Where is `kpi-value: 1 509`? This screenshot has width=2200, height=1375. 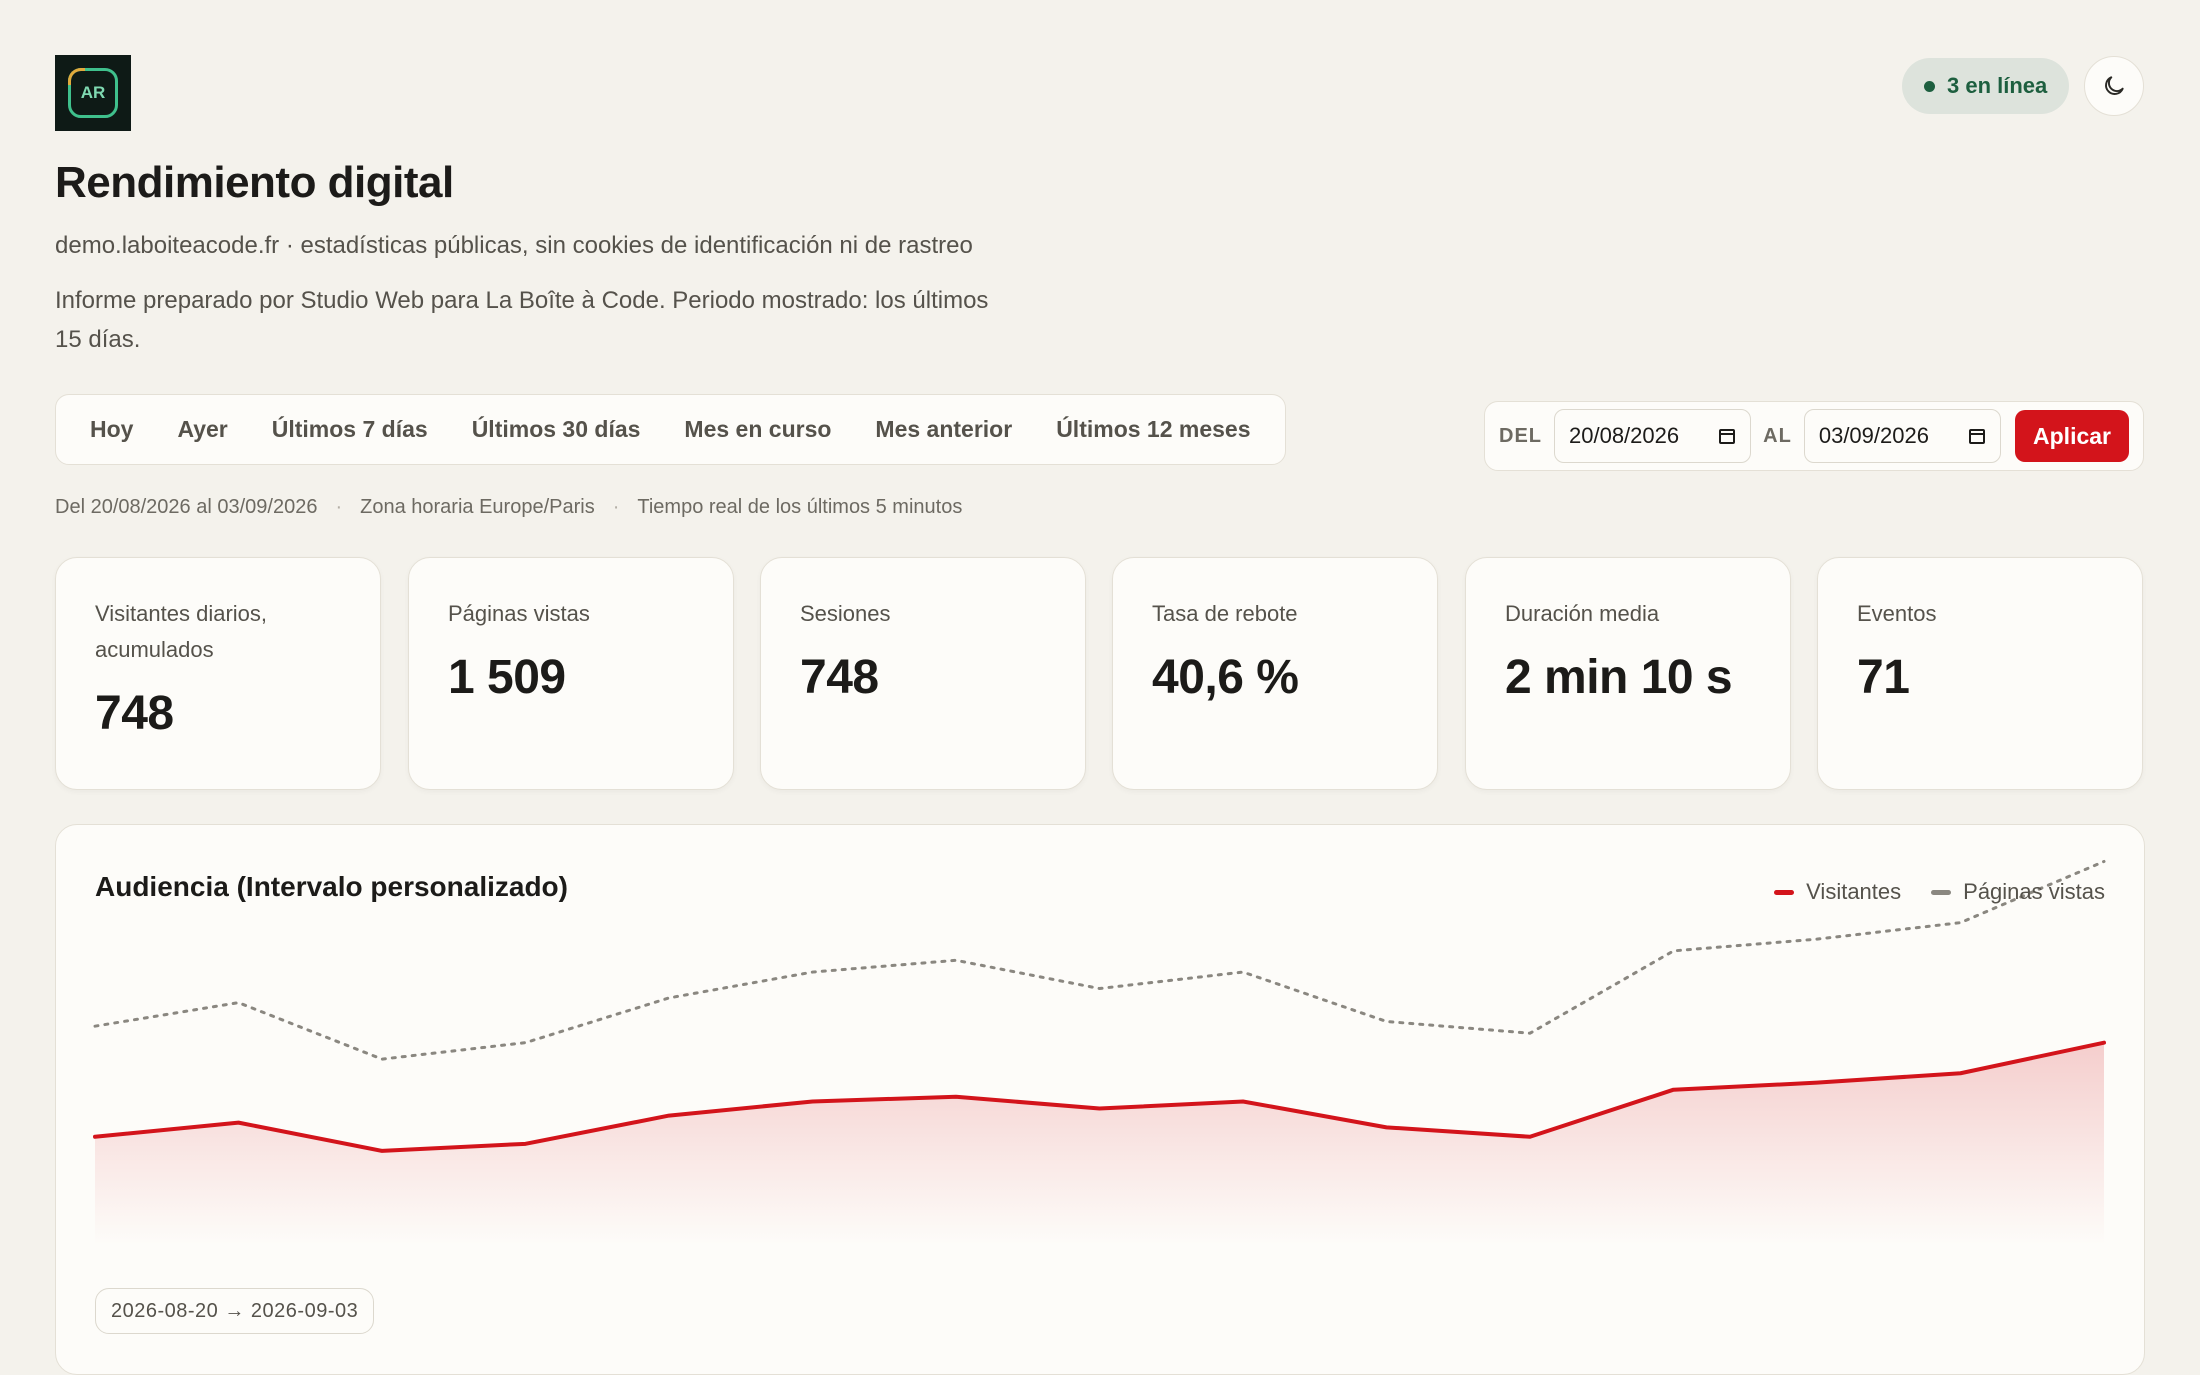
kpi-value: 1 509 is located at coordinates (507, 677).